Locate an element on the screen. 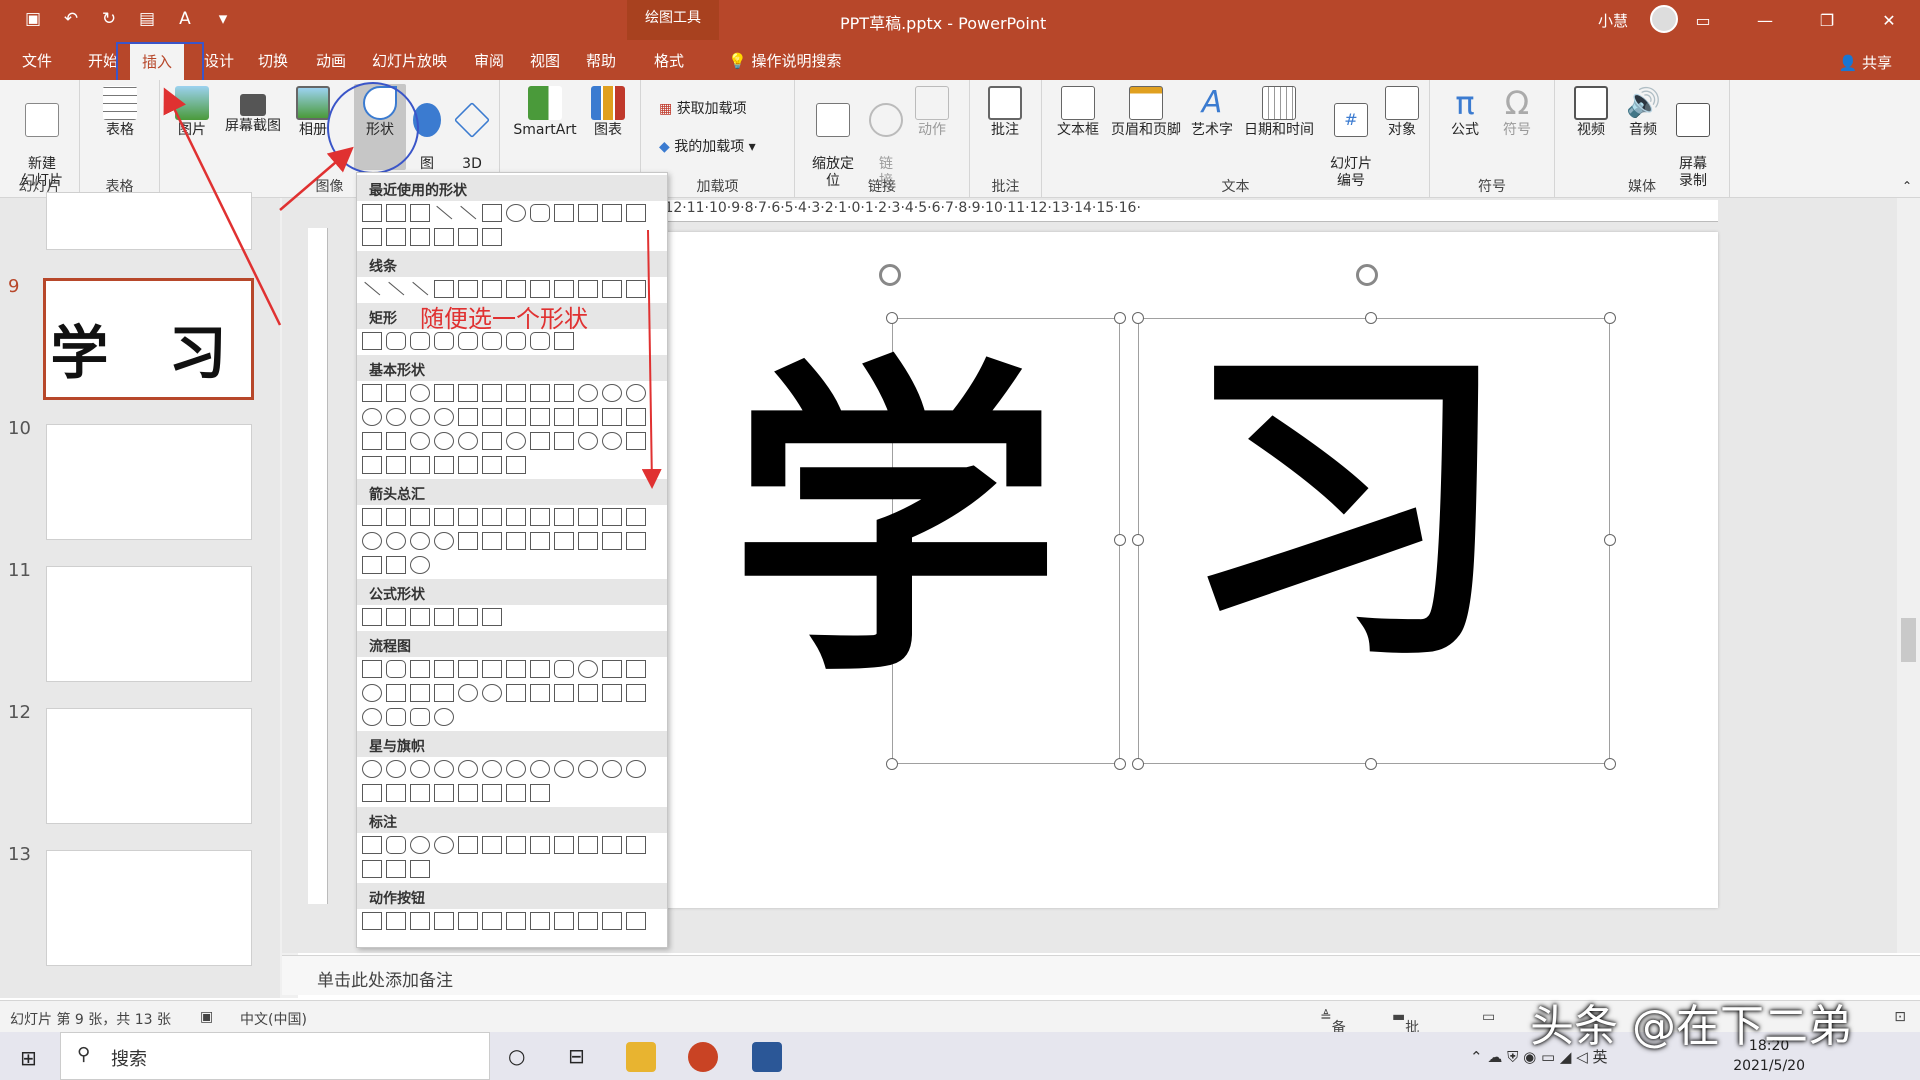 The width and height of the screenshot is (1920, 1080). shape-triangle is located at coordinates (564, 213).